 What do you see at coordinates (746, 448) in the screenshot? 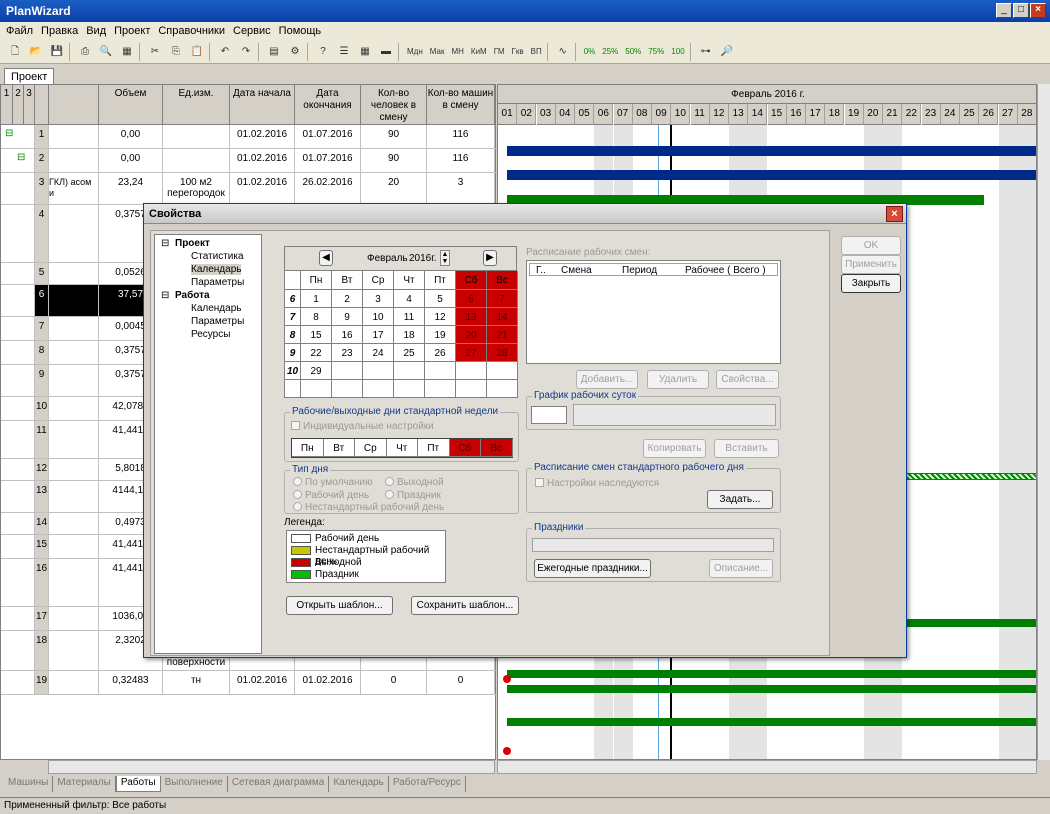
I see `paste-button: Вставить` at bounding box center [746, 448].